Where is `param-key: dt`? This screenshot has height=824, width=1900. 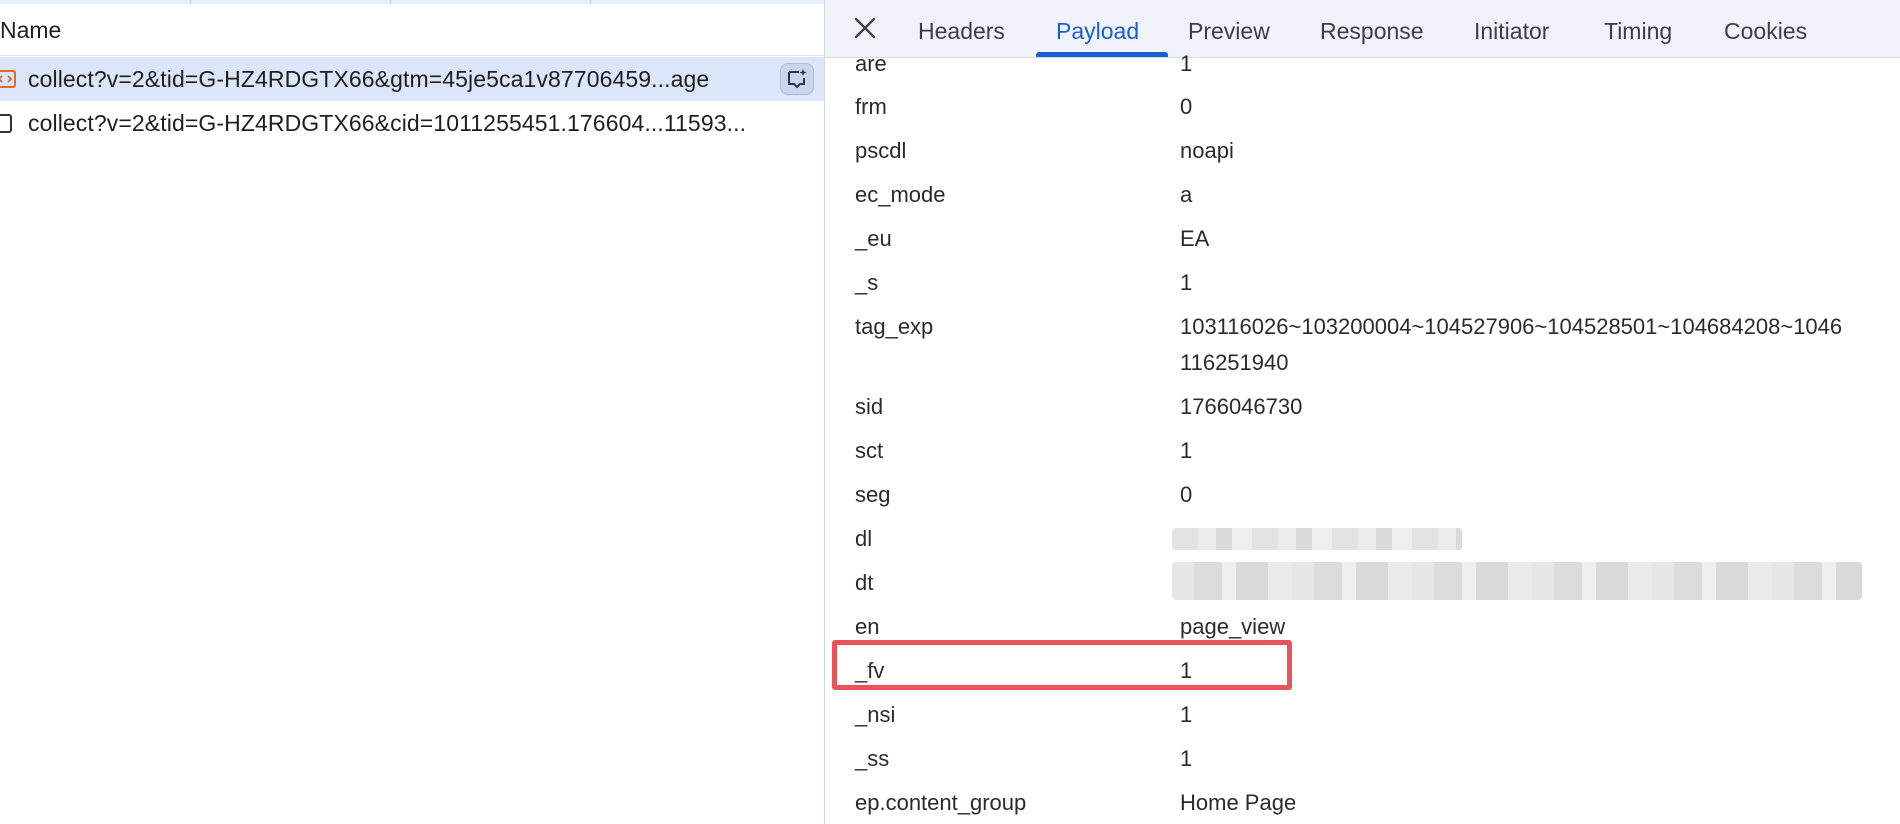 param-key: dt is located at coordinates (864, 582).